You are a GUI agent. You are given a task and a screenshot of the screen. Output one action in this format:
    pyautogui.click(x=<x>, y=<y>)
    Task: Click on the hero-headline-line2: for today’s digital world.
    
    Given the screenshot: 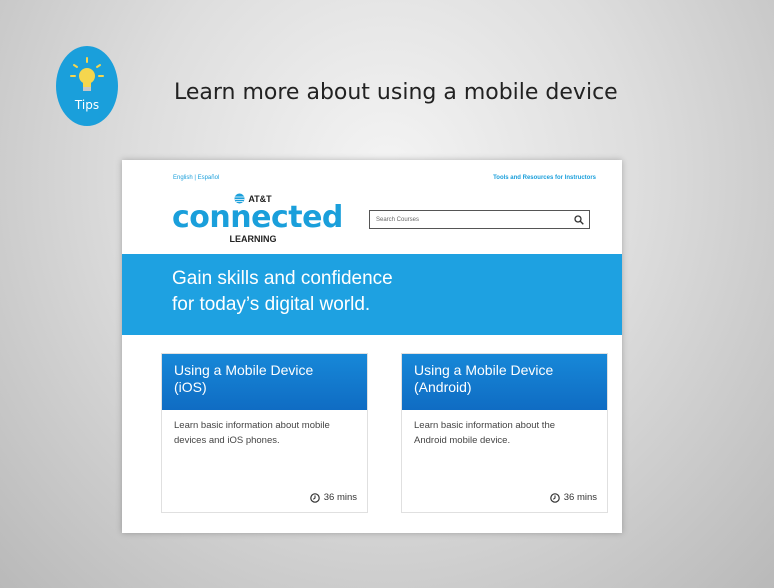 What is the action you would take?
    pyautogui.click(x=271, y=304)
    